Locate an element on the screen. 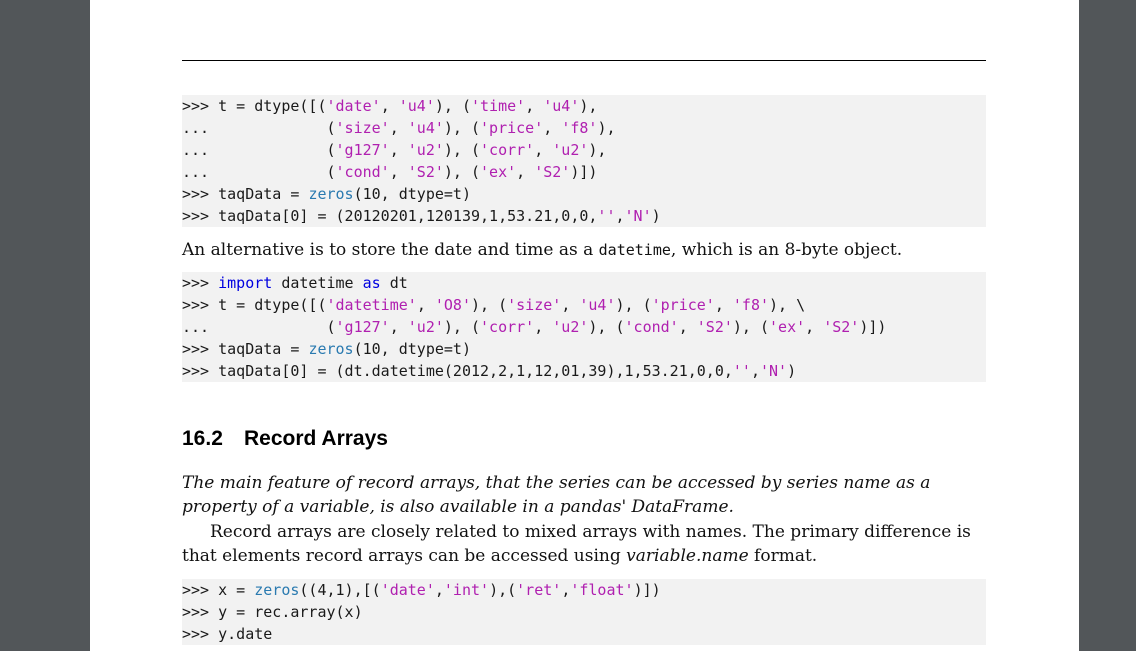 This screenshot has width=1136, height=651. code-token: 'time' is located at coordinates (498, 106).